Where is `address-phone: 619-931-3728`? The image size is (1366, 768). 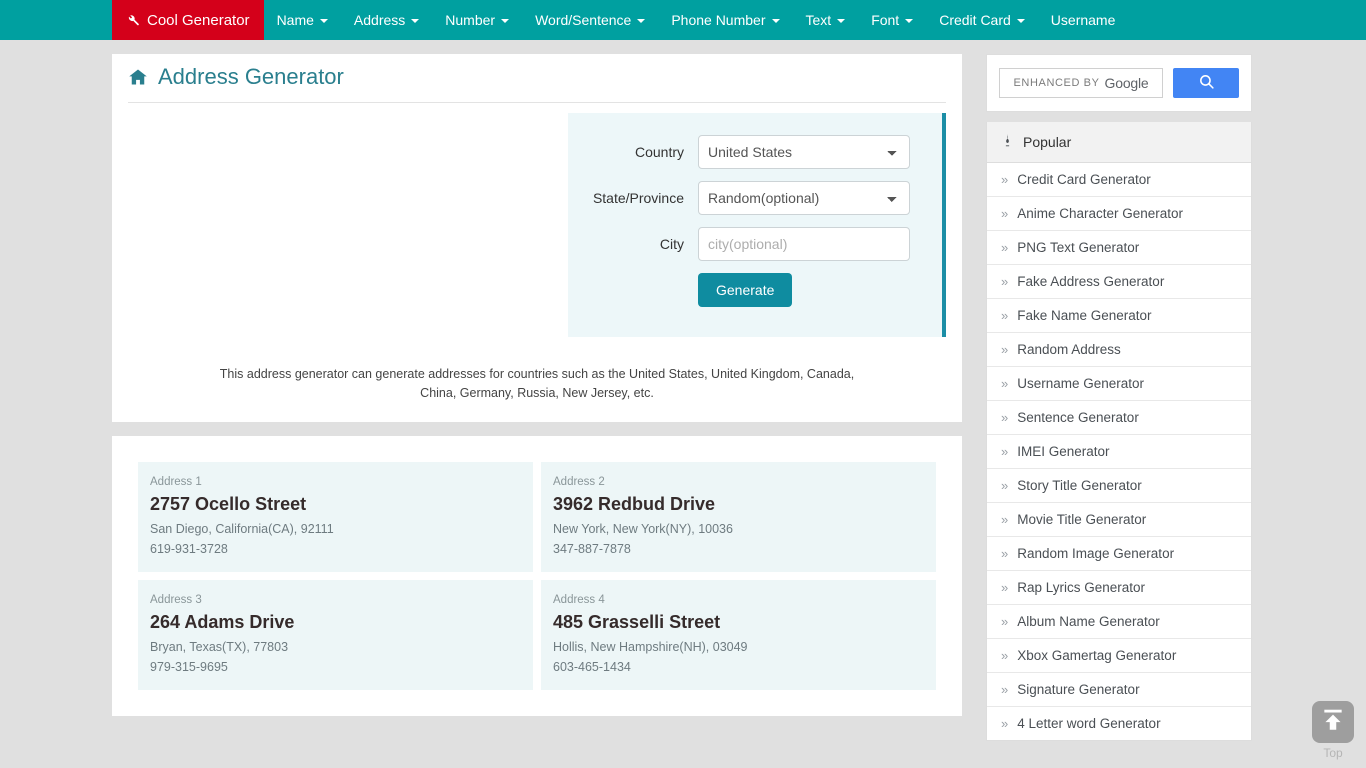 address-phone: 619-931-3728 is located at coordinates (189, 548).